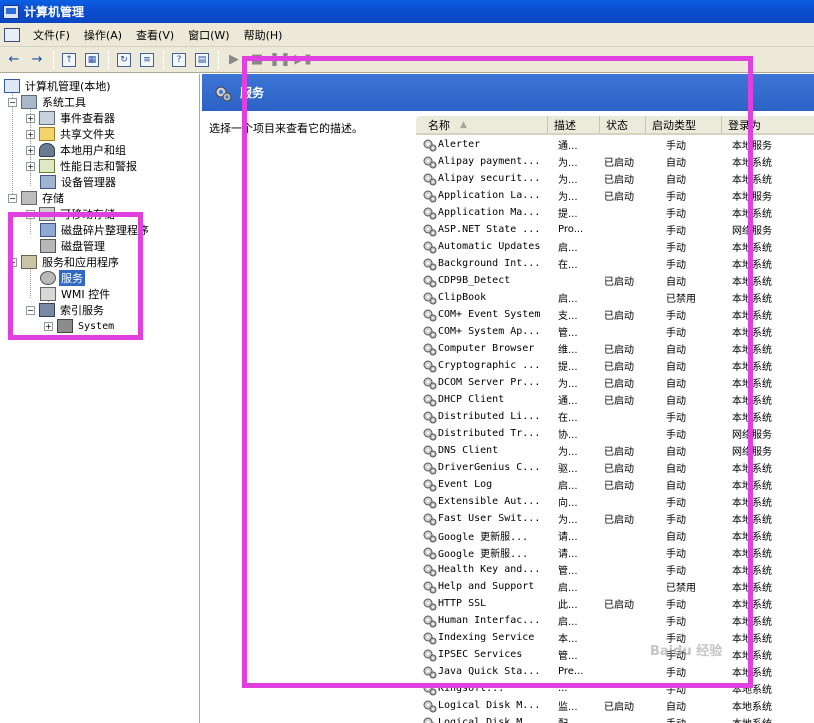  I want to click on window-menu-icon, so click(12, 34).